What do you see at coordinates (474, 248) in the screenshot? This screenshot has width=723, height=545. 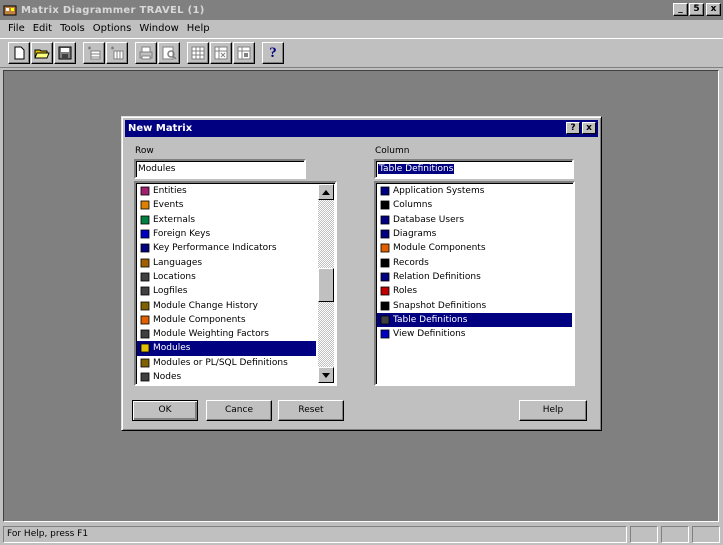 I see `column-item: Module Components` at bounding box center [474, 248].